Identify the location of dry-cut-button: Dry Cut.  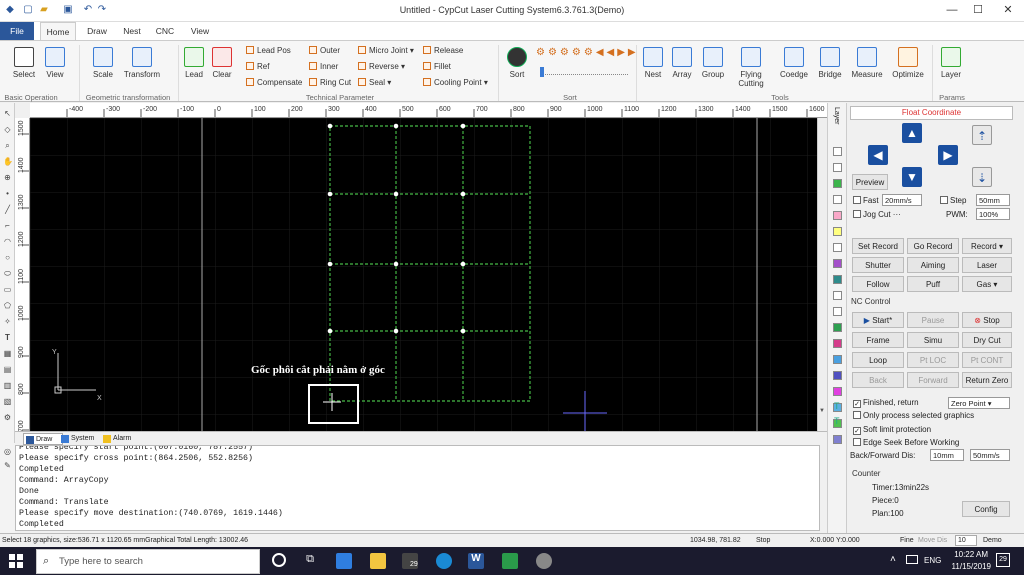
(987, 340).